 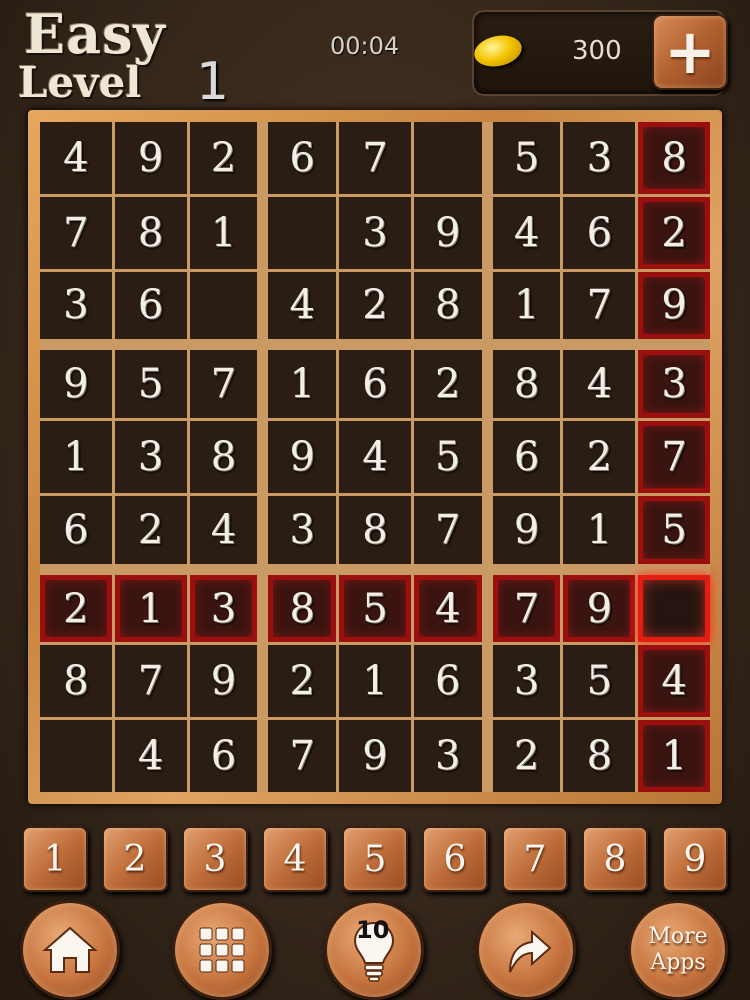 What do you see at coordinates (455, 859) in the screenshot?
I see `number-button-6: 6` at bounding box center [455, 859].